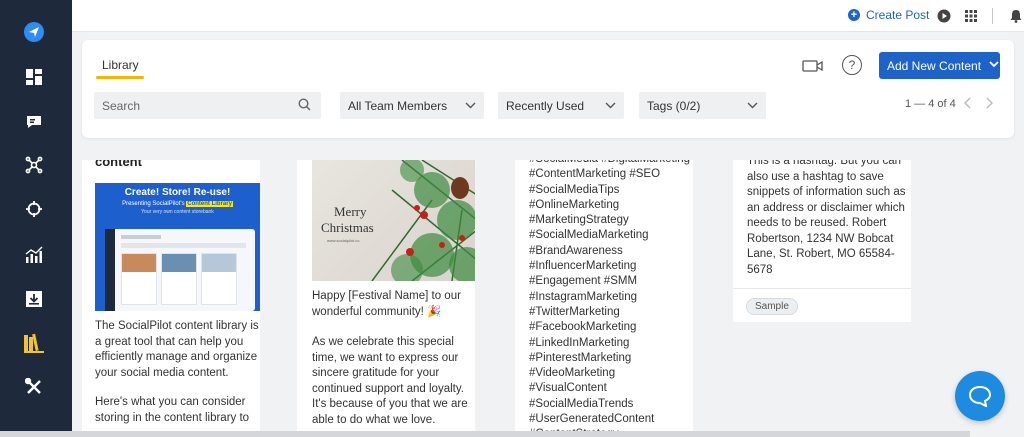 Image resolution: width=1024 pixels, height=437 pixels. I want to click on topbar-divider, so click(992, 16).